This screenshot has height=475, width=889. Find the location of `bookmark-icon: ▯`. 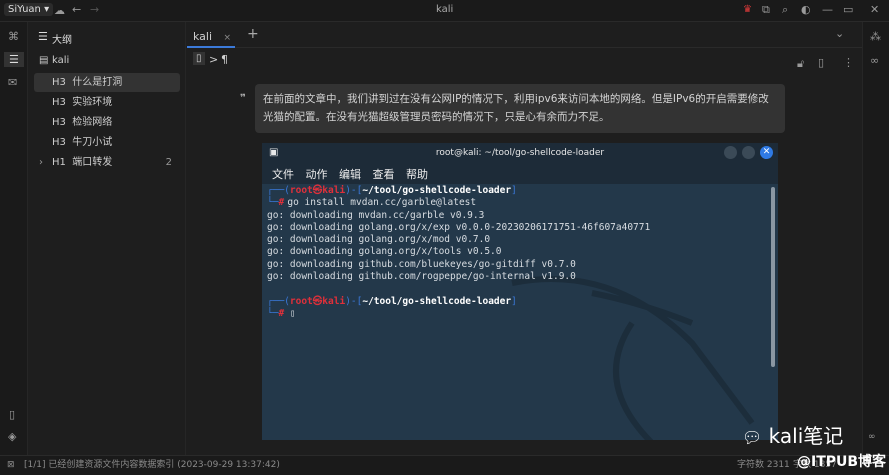

bookmark-icon: ▯ is located at coordinates (12, 414).